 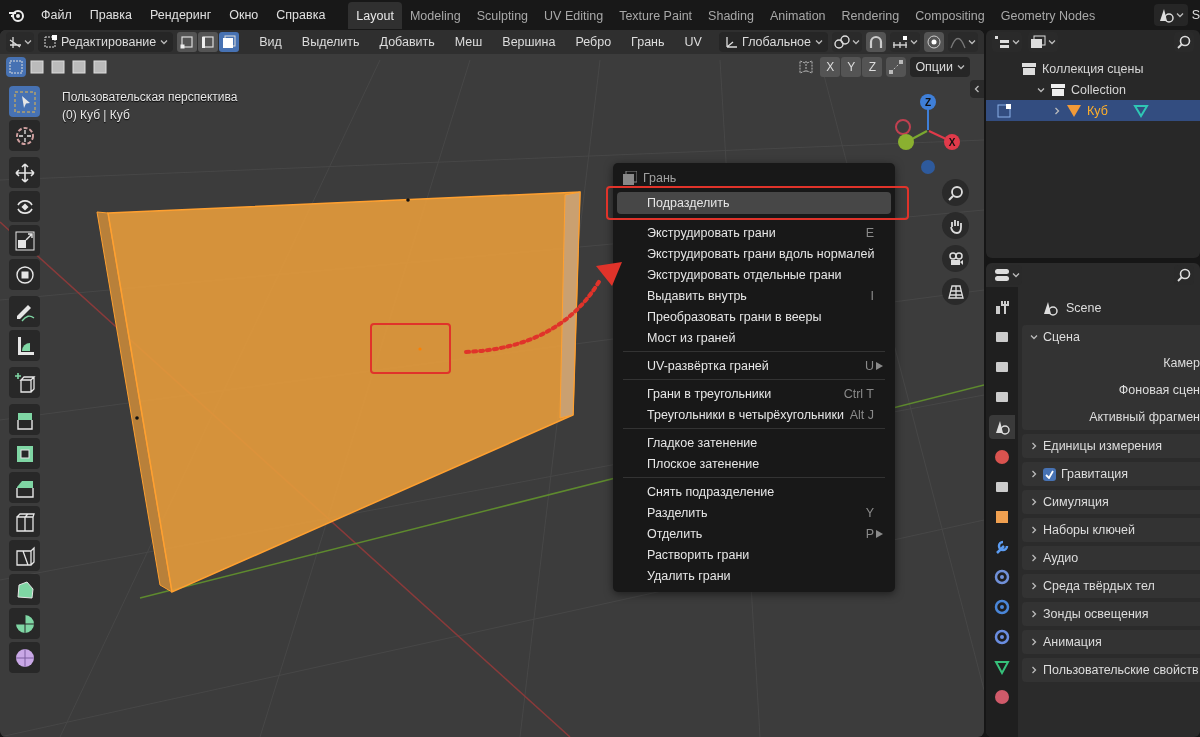 I want to click on menu-item: Рендеринг, so click(x=180, y=15).